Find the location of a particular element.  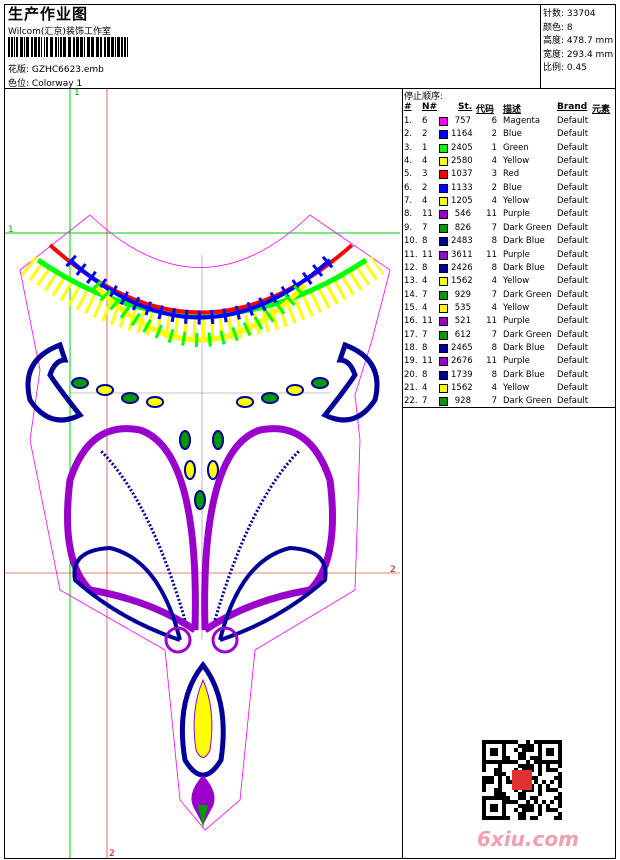

stat-label: 比例: is located at coordinates (554, 68).